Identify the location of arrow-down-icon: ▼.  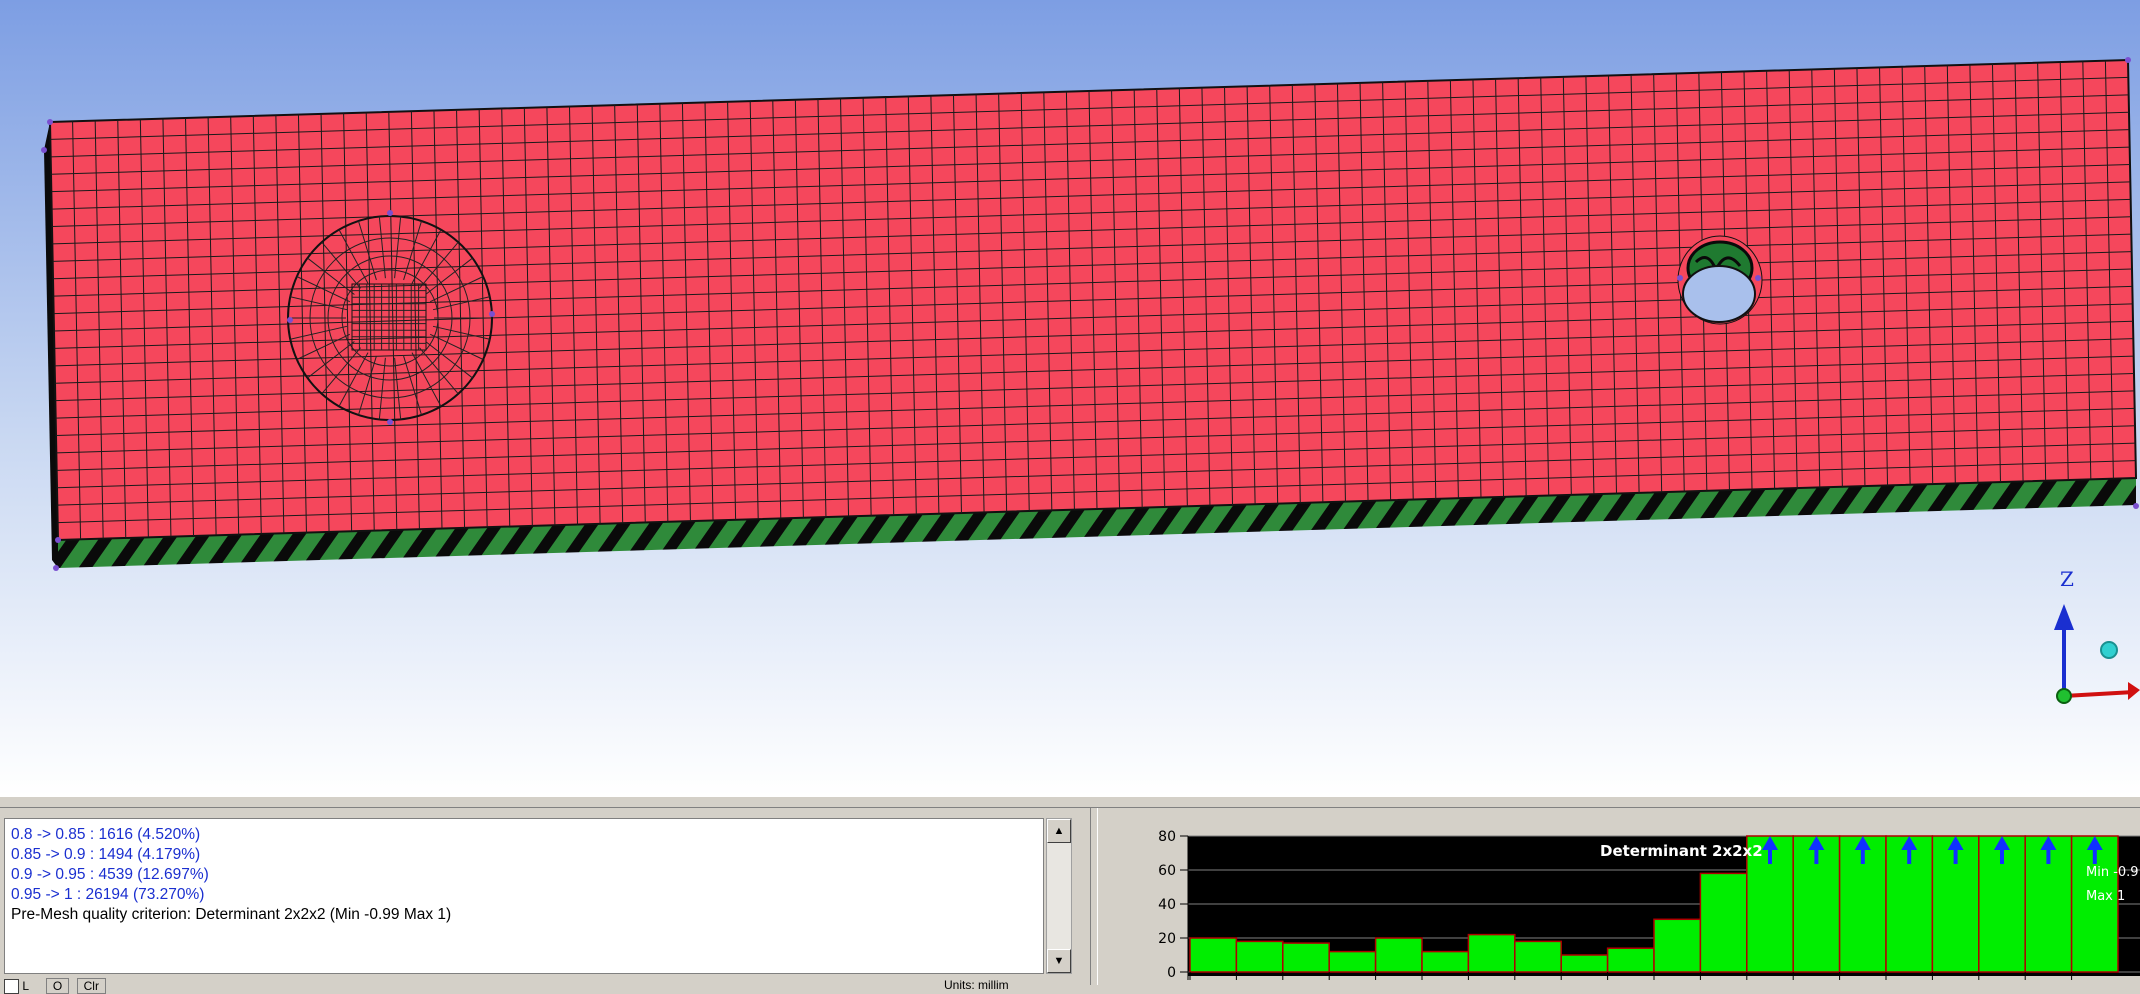
(1059, 961).